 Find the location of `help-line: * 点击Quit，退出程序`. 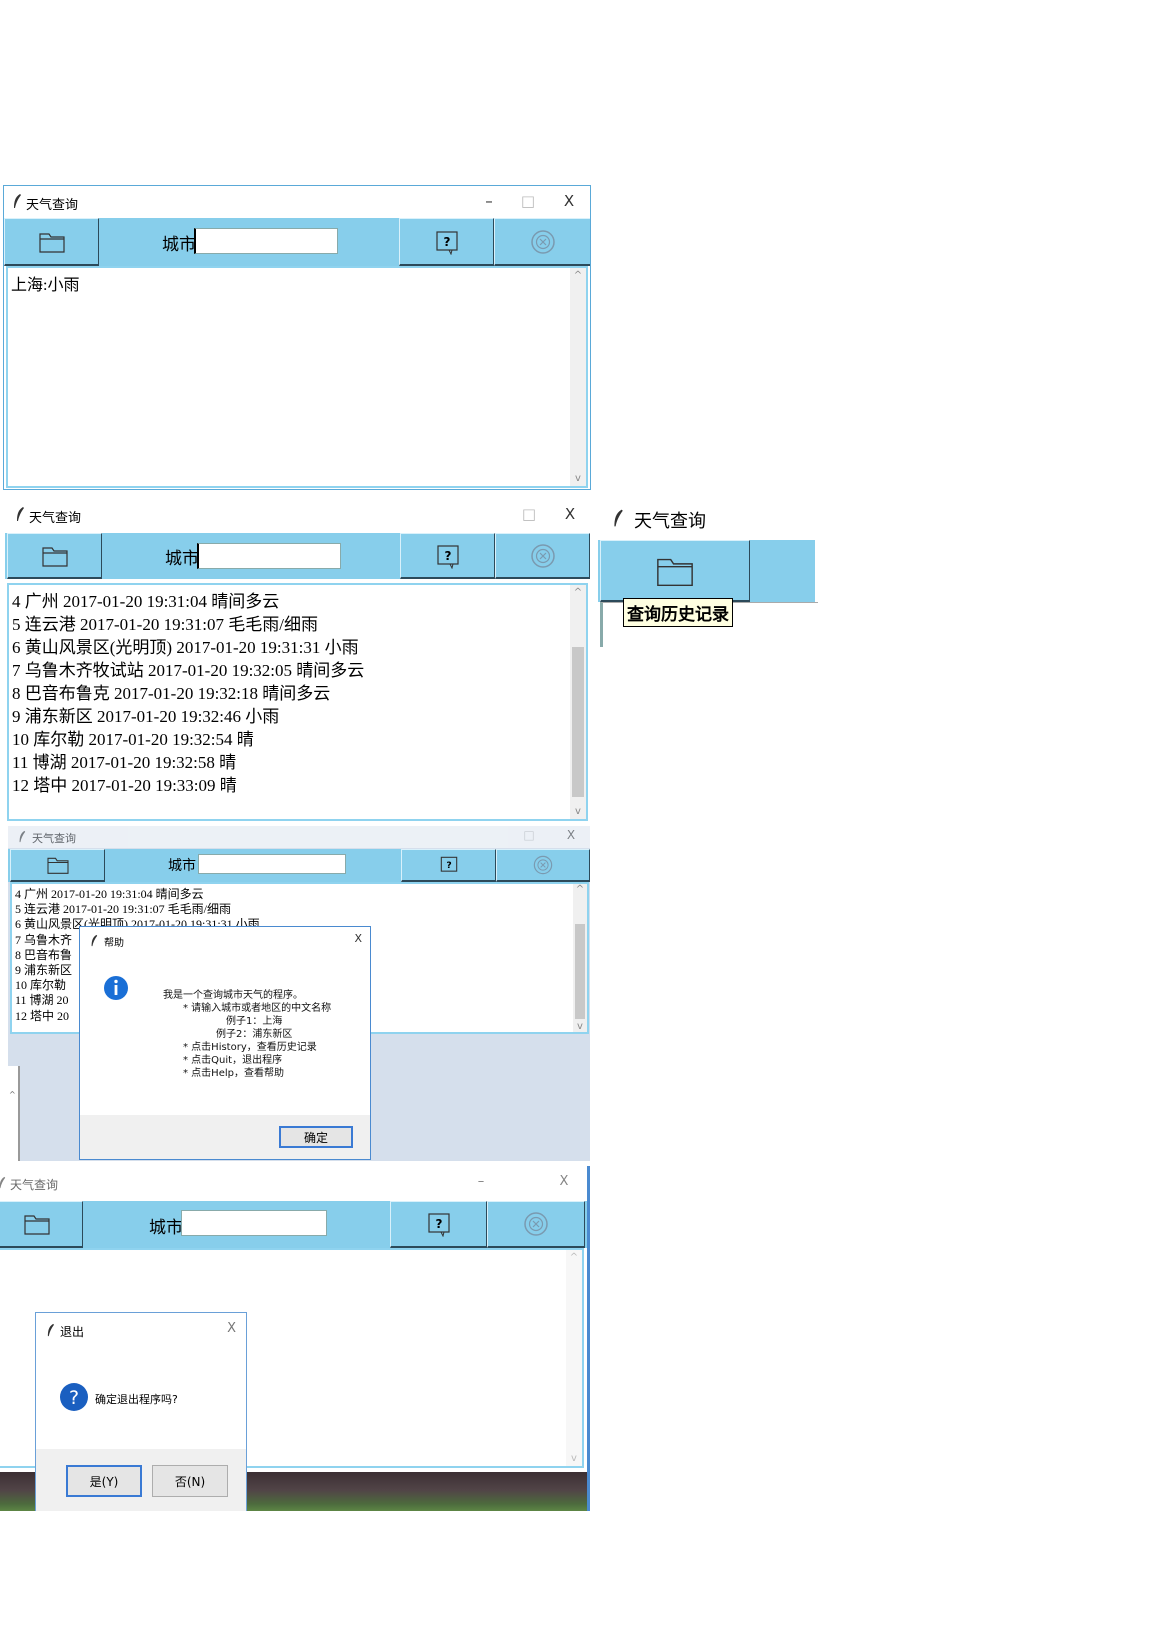

help-line: * 点击Quit，退出程序 is located at coordinates (233, 1060).